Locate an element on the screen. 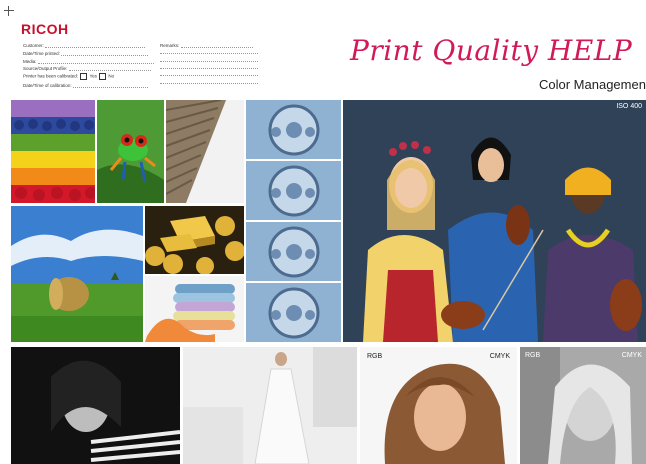 This screenshot has width=646, height=464. registration-mark is located at coordinates (9, 11).